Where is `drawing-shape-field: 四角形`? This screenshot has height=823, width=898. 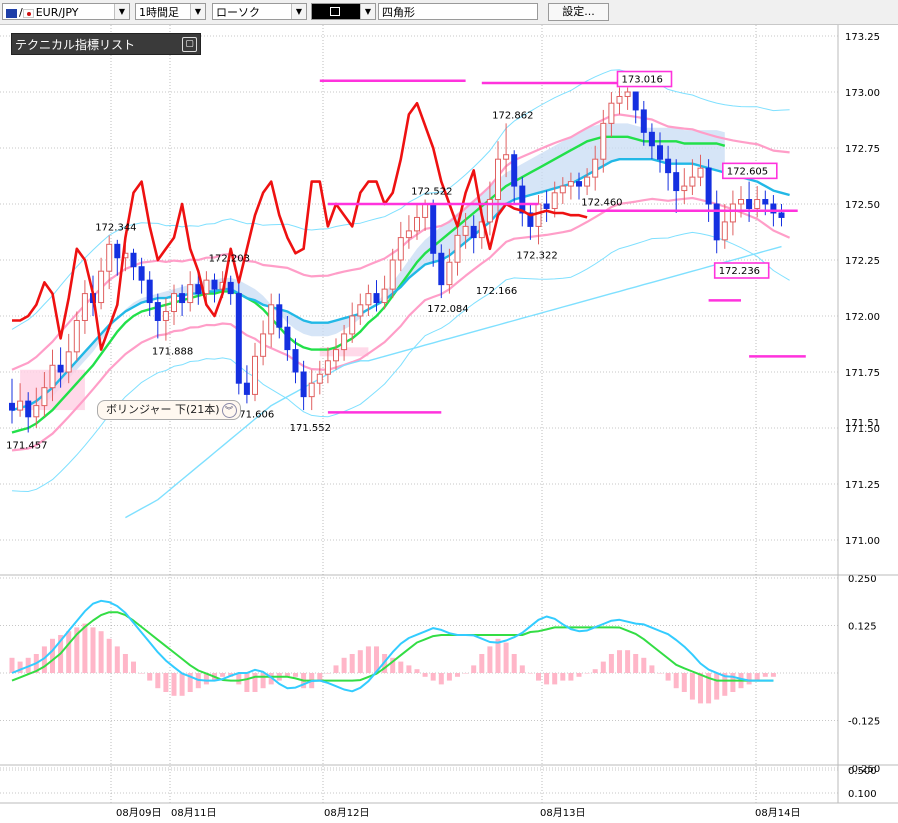 drawing-shape-field: 四角形 is located at coordinates (458, 11).